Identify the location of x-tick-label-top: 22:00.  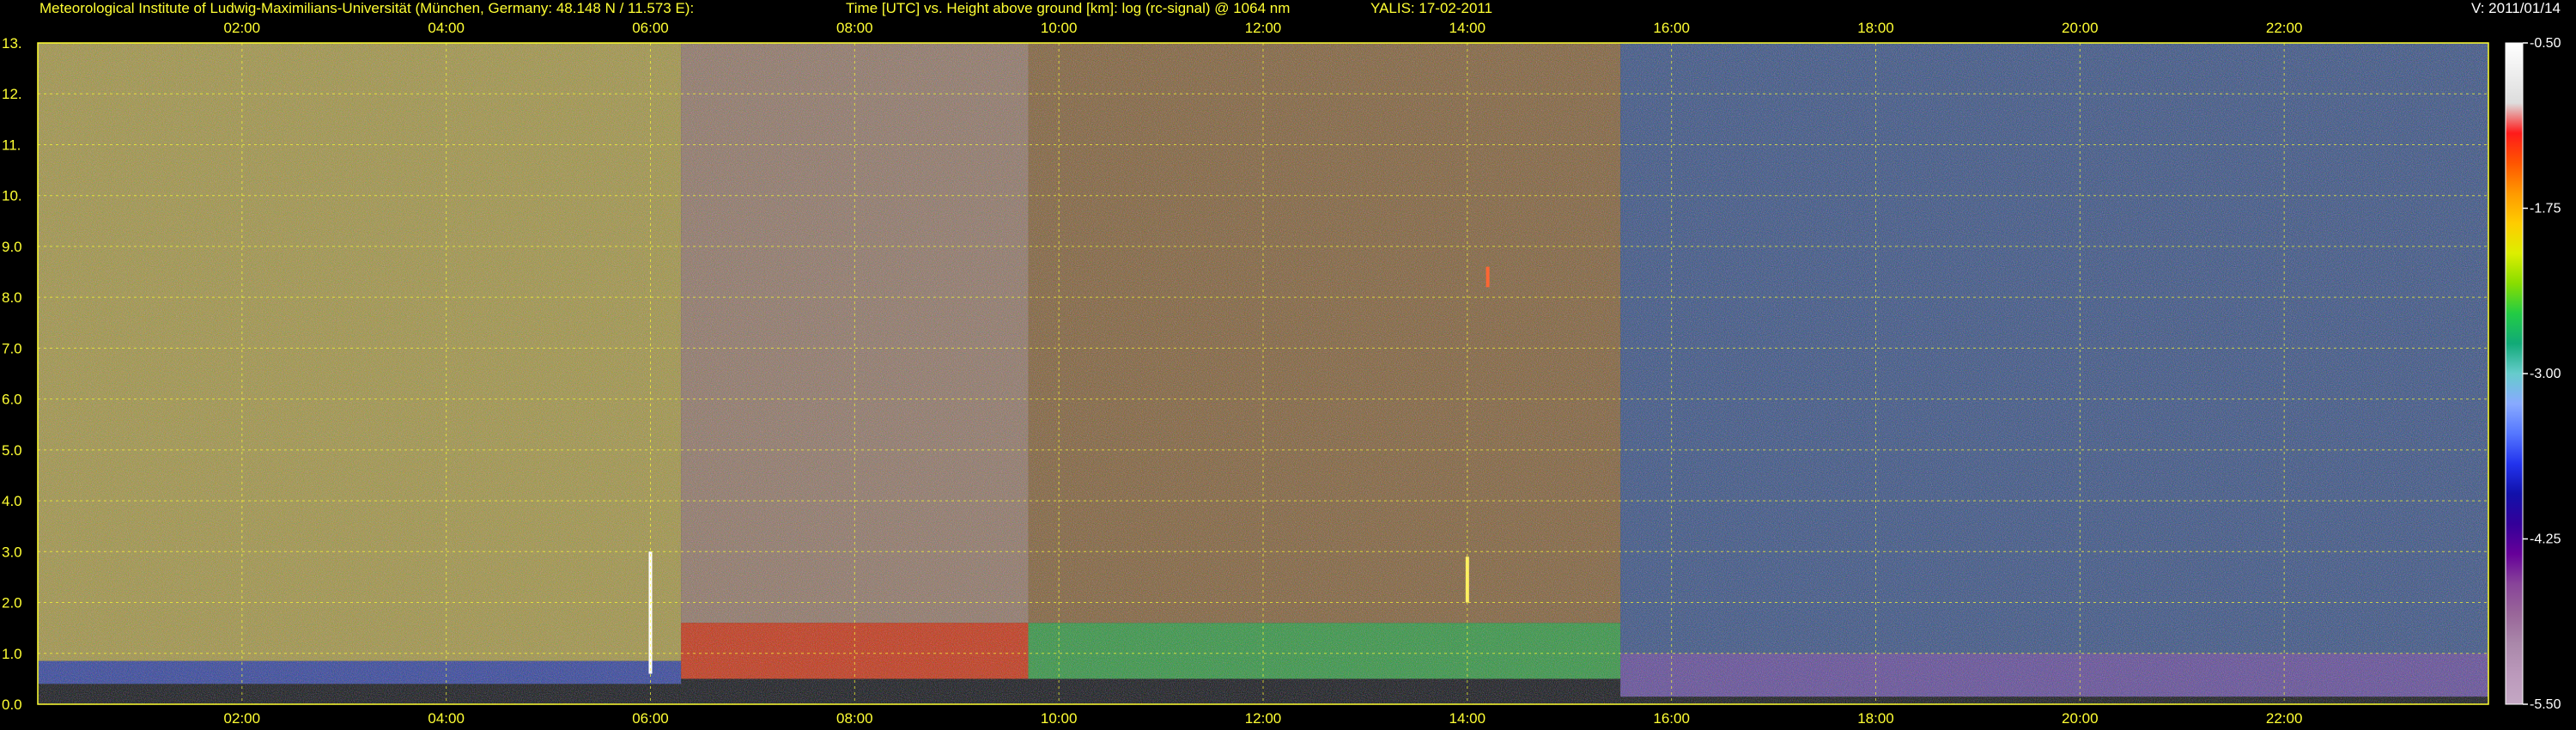
(2284, 28).